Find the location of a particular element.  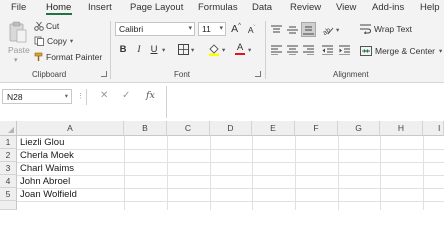

tab-view: View is located at coordinates (346, 7).